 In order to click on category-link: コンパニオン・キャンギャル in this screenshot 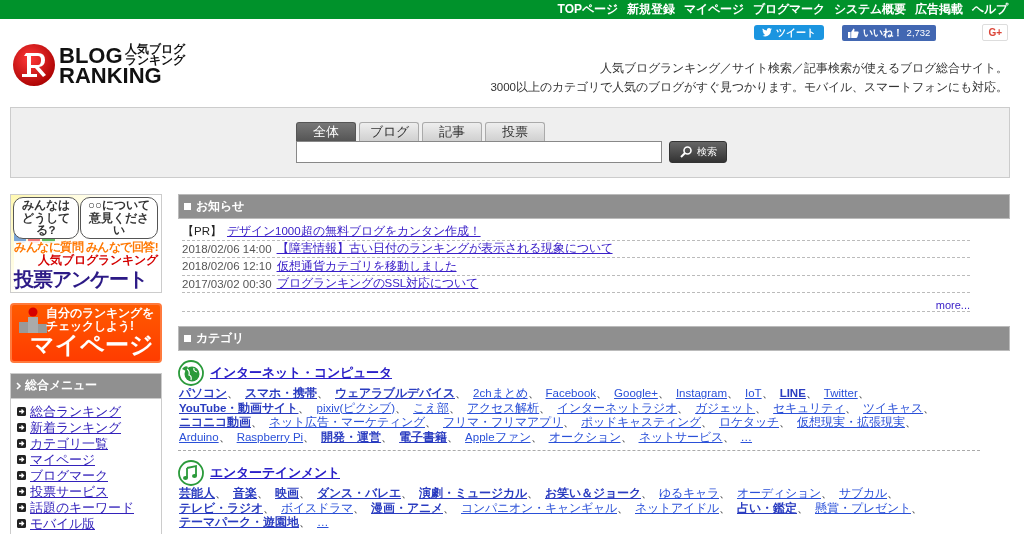, I will do `click(539, 507)`.